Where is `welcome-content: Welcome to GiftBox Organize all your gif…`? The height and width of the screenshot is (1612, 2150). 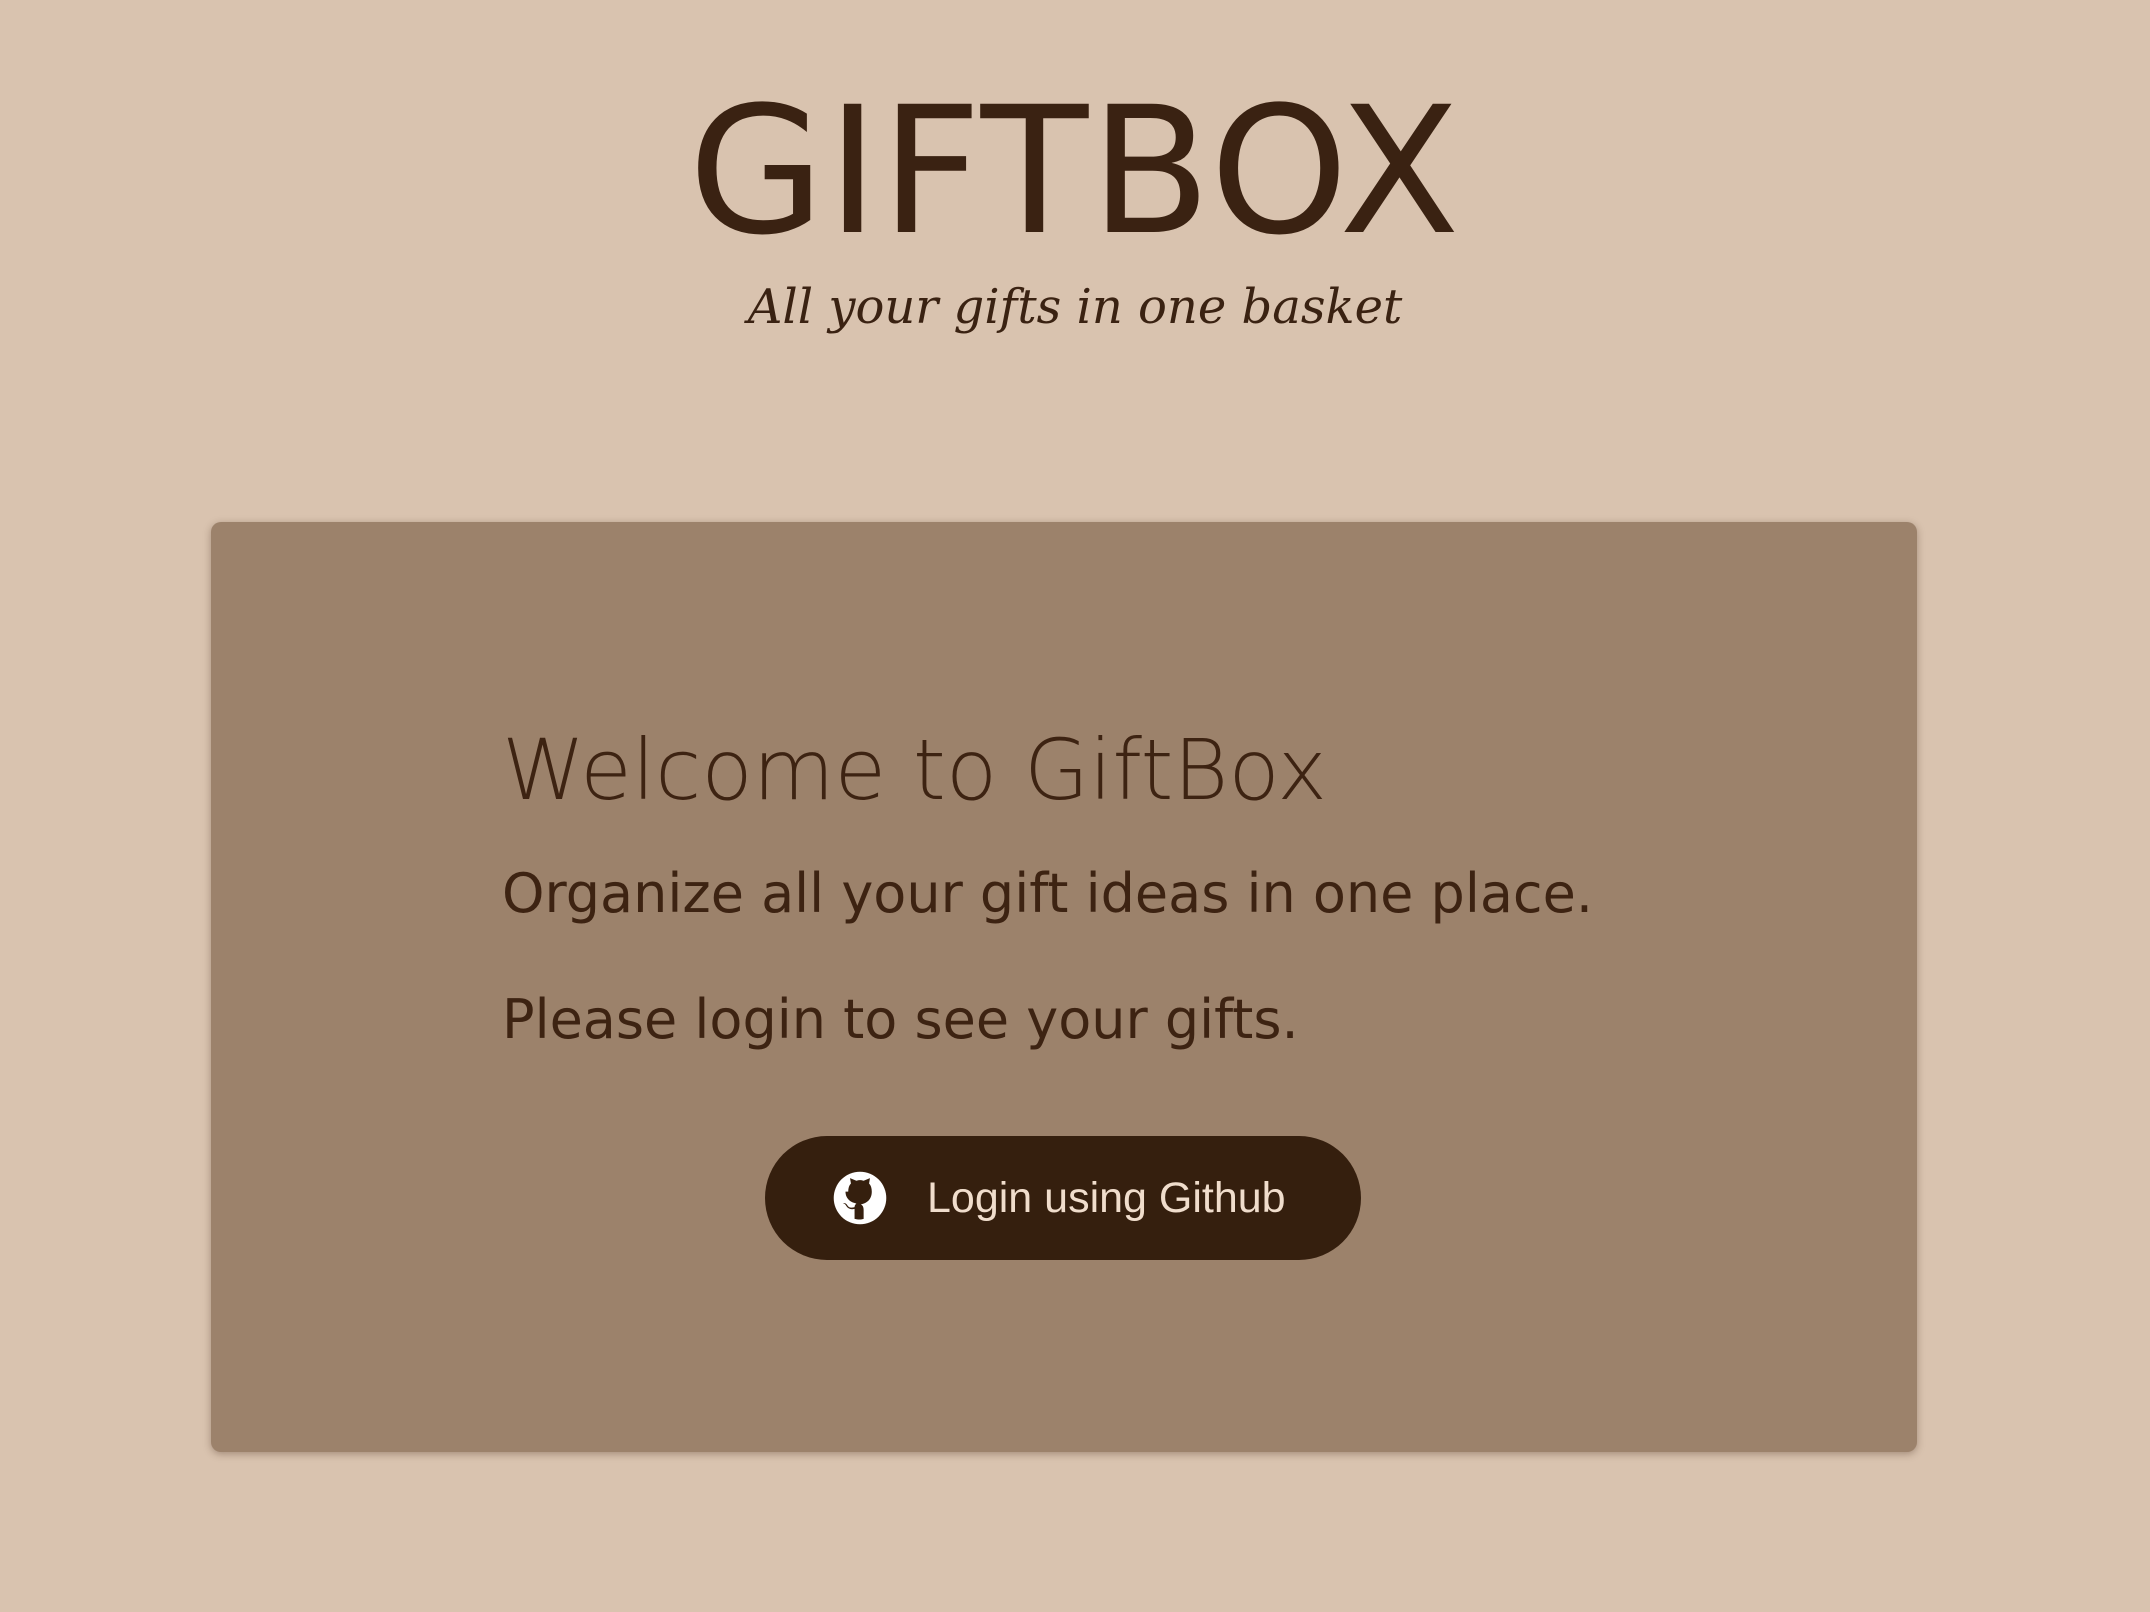
welcome-content: Welcome to GiftBox Organize all your gif… is located at coordinates (1127, 884).